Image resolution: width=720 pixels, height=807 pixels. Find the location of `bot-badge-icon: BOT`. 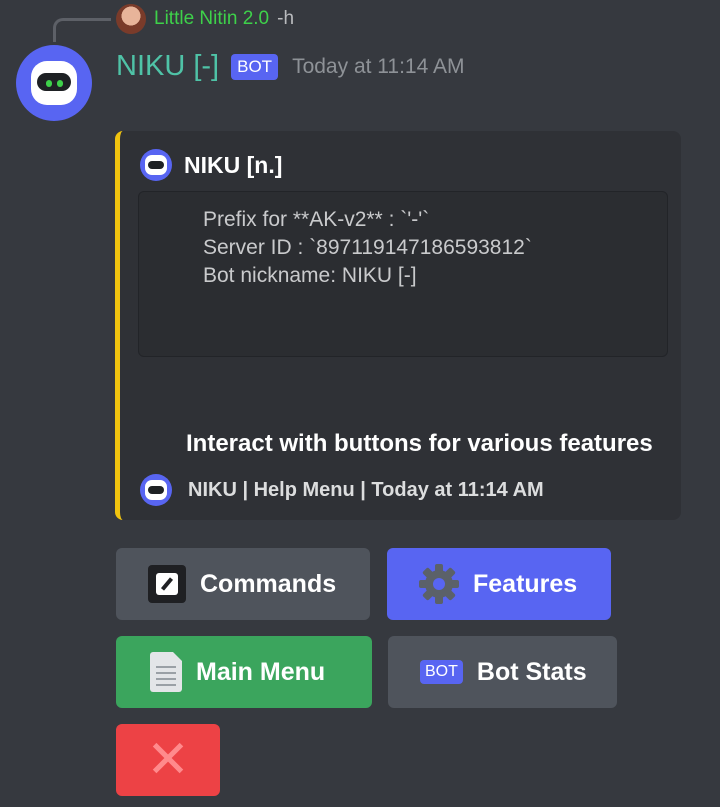

bot-badge-icon: BOT is located at coordinates (441, 672).